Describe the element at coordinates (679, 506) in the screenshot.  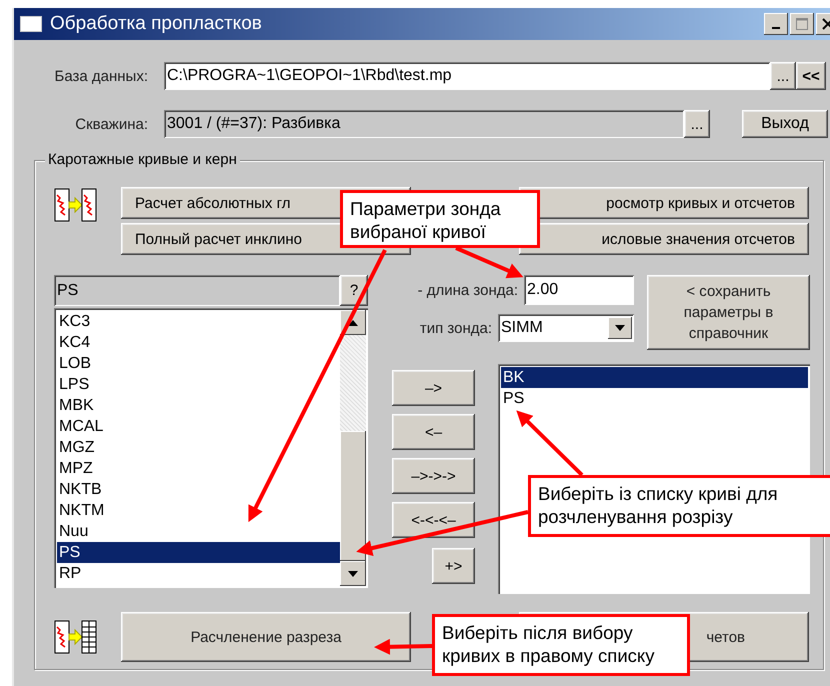
I see `annotation-tooltip: Виберіть із списку криві для розчленування розрізу` at that location.